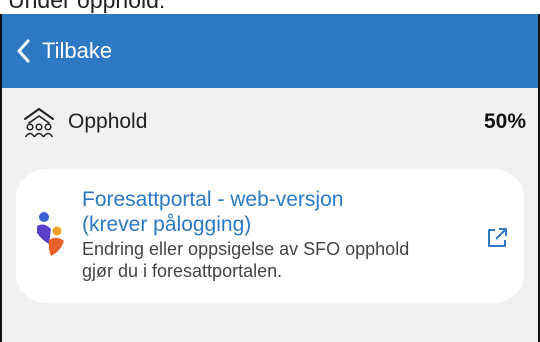 The height and width of the screenshot is (342, 540). What do you see at coordinates (39, 122) in the screenshot?
I see `house-people-icon` at bounding box center [39, 122].